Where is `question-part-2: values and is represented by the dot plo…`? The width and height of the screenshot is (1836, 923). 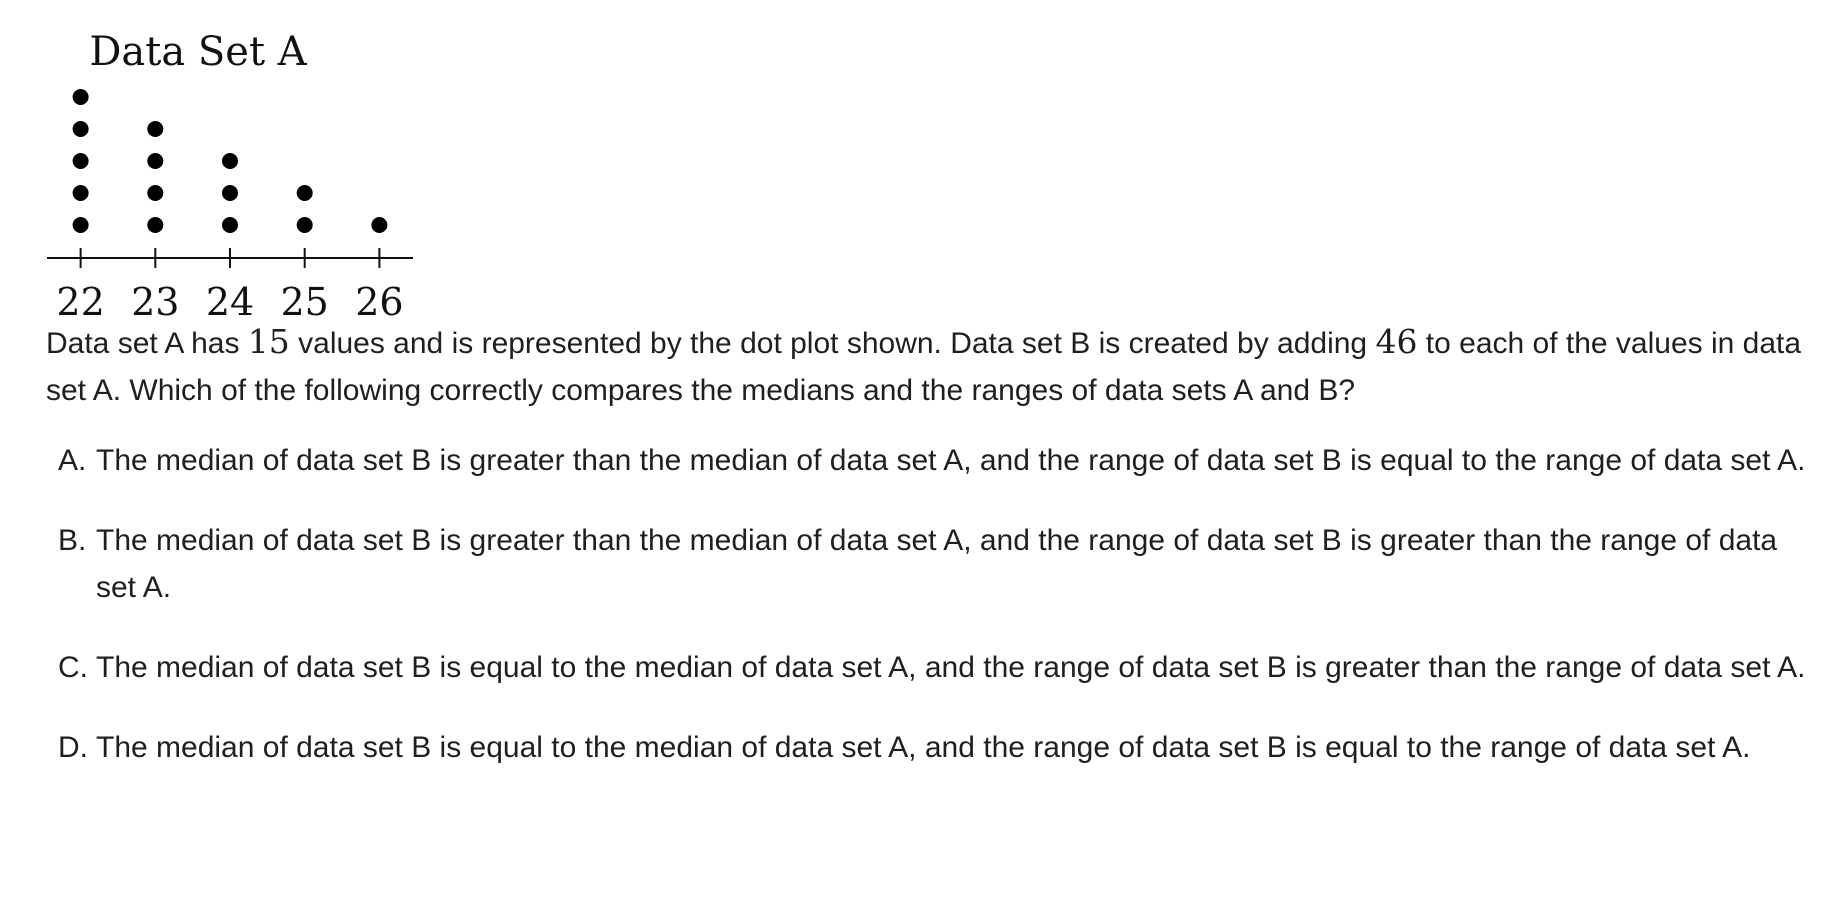 question-part-2: values and is represented by the dot plo… is located at coordinates (832, 343).